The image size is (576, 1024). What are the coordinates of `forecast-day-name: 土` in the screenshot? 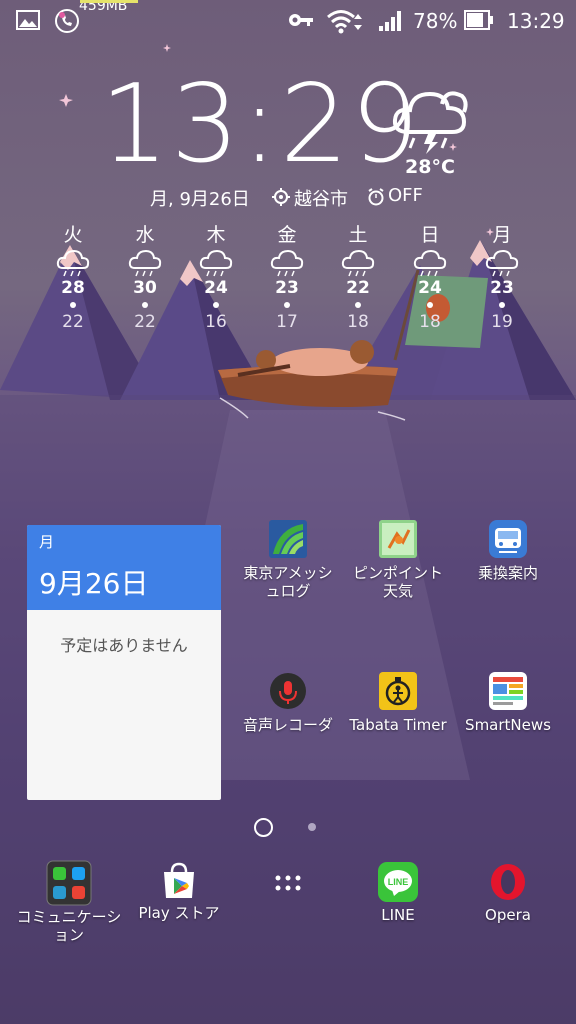 It's located at (358, 235).